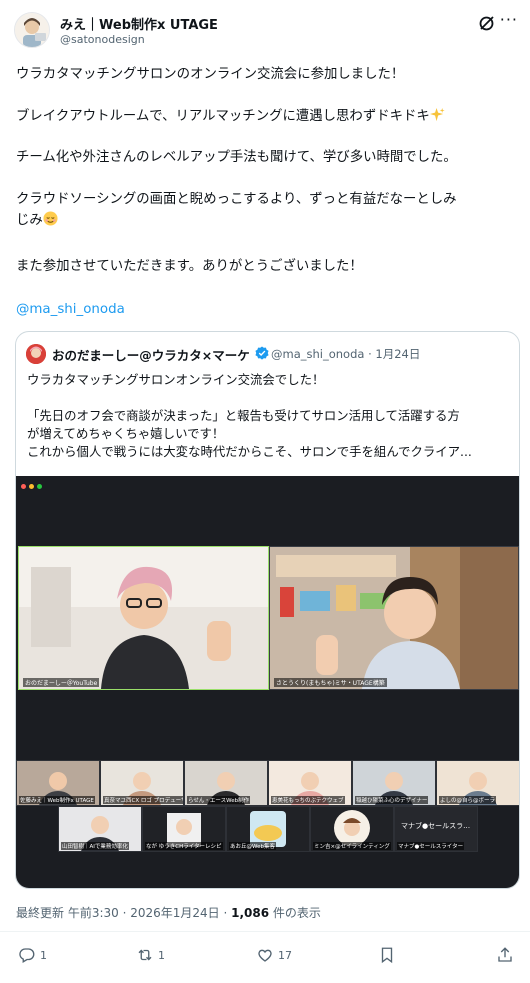  What do you see at coordinates (210, 74) in the screenshot?
I see `tweet-line-1: ウラカタマッチングサロンのオンライン交流会に参加しました！` at bounding box center [210, 74].